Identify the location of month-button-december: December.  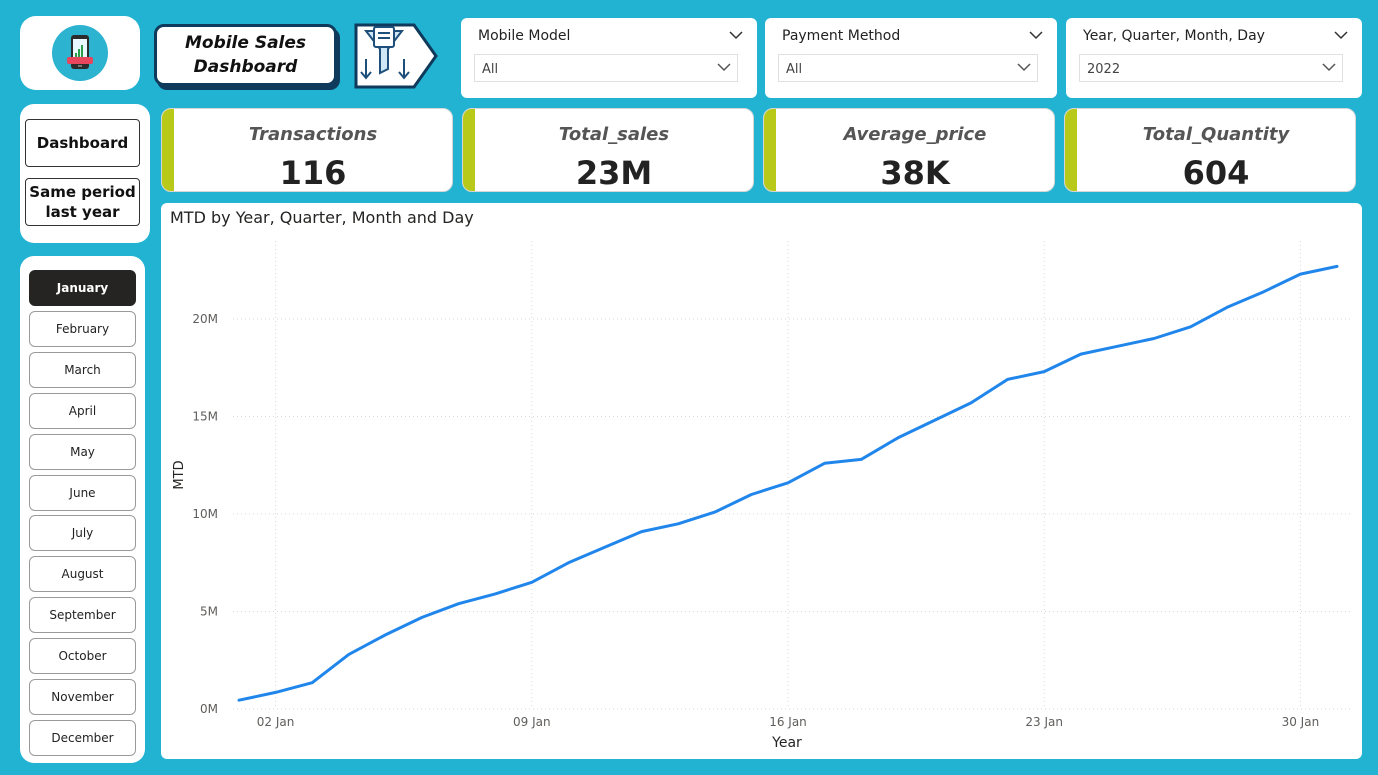
(82, 737).